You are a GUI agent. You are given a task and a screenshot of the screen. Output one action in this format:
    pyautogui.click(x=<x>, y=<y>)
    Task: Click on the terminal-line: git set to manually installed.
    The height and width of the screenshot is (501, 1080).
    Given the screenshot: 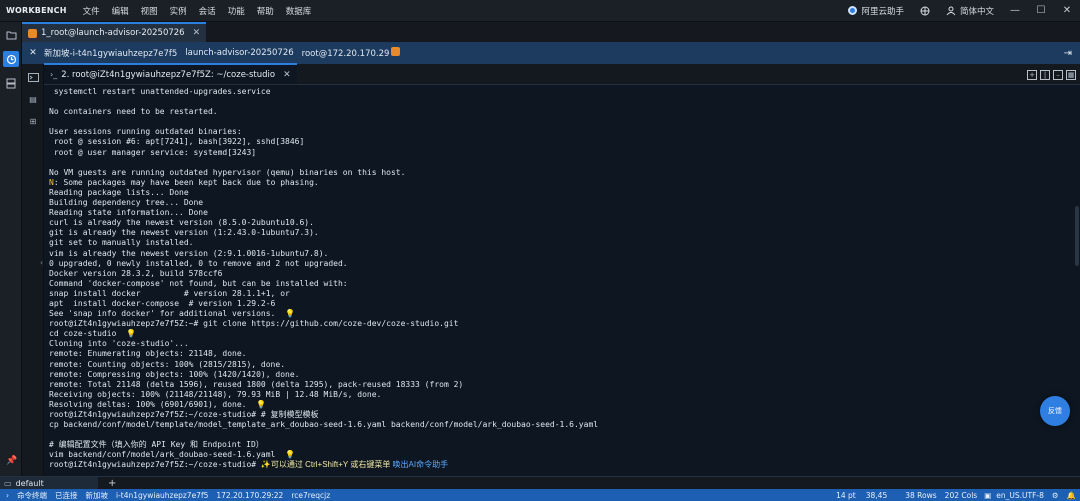 What is the action you would take?
    pyautogui.click(x=561, y=243)
    